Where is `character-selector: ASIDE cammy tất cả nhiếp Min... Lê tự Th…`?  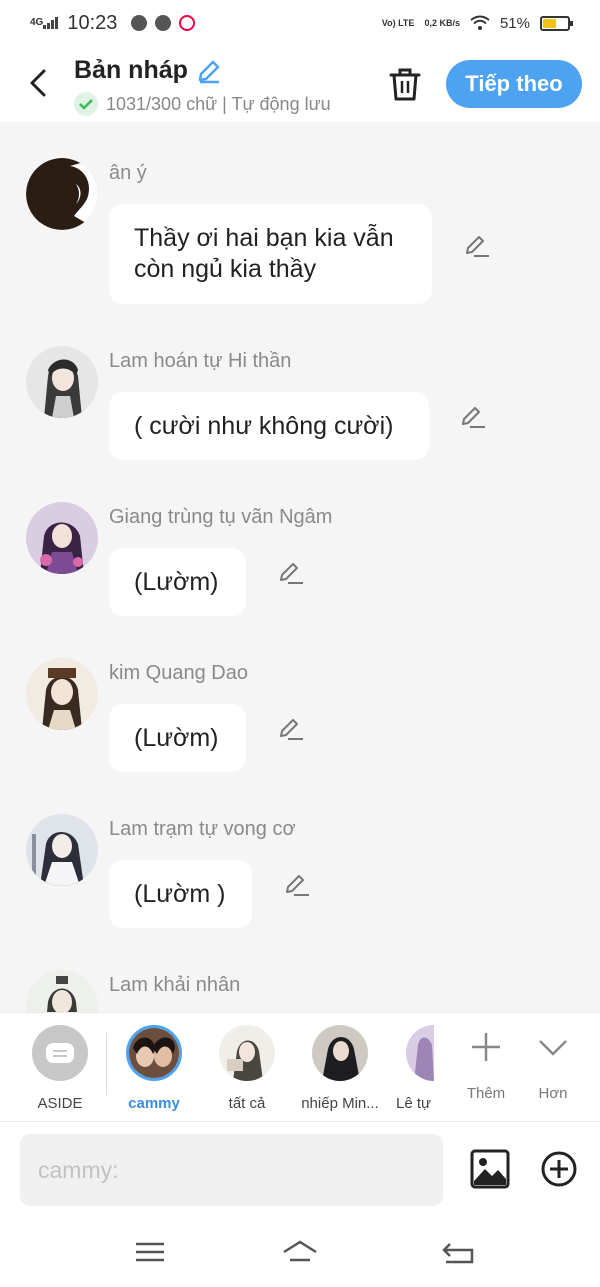
character-selector: ASIDE cammy tất cả nhiếp Min... Lê tự Th… is located at coordinates (300, 1067).